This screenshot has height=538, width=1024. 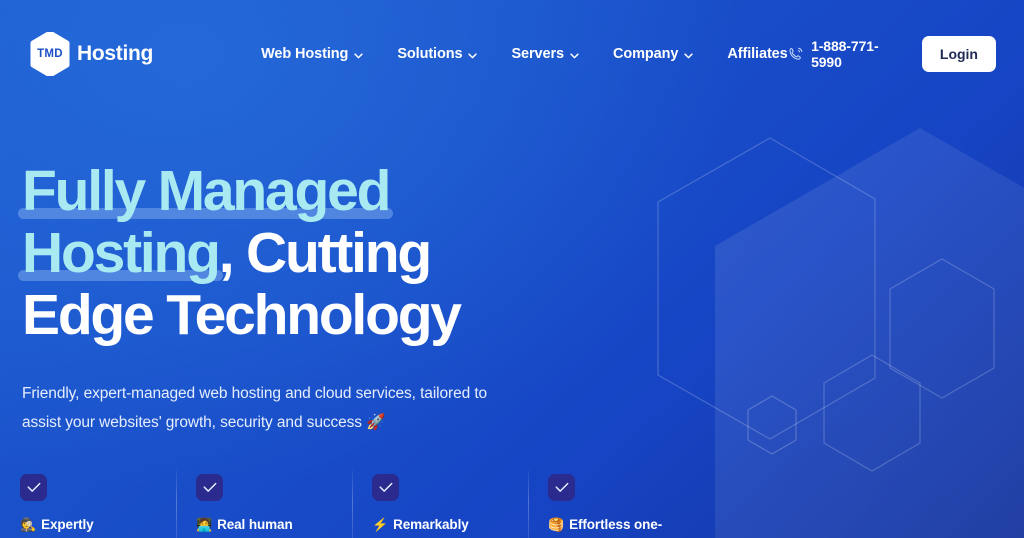 What do you see at coordinates (67, 524) in the screenshot?
I see `feature-text: Expertly` at bounding box center [67, 524].